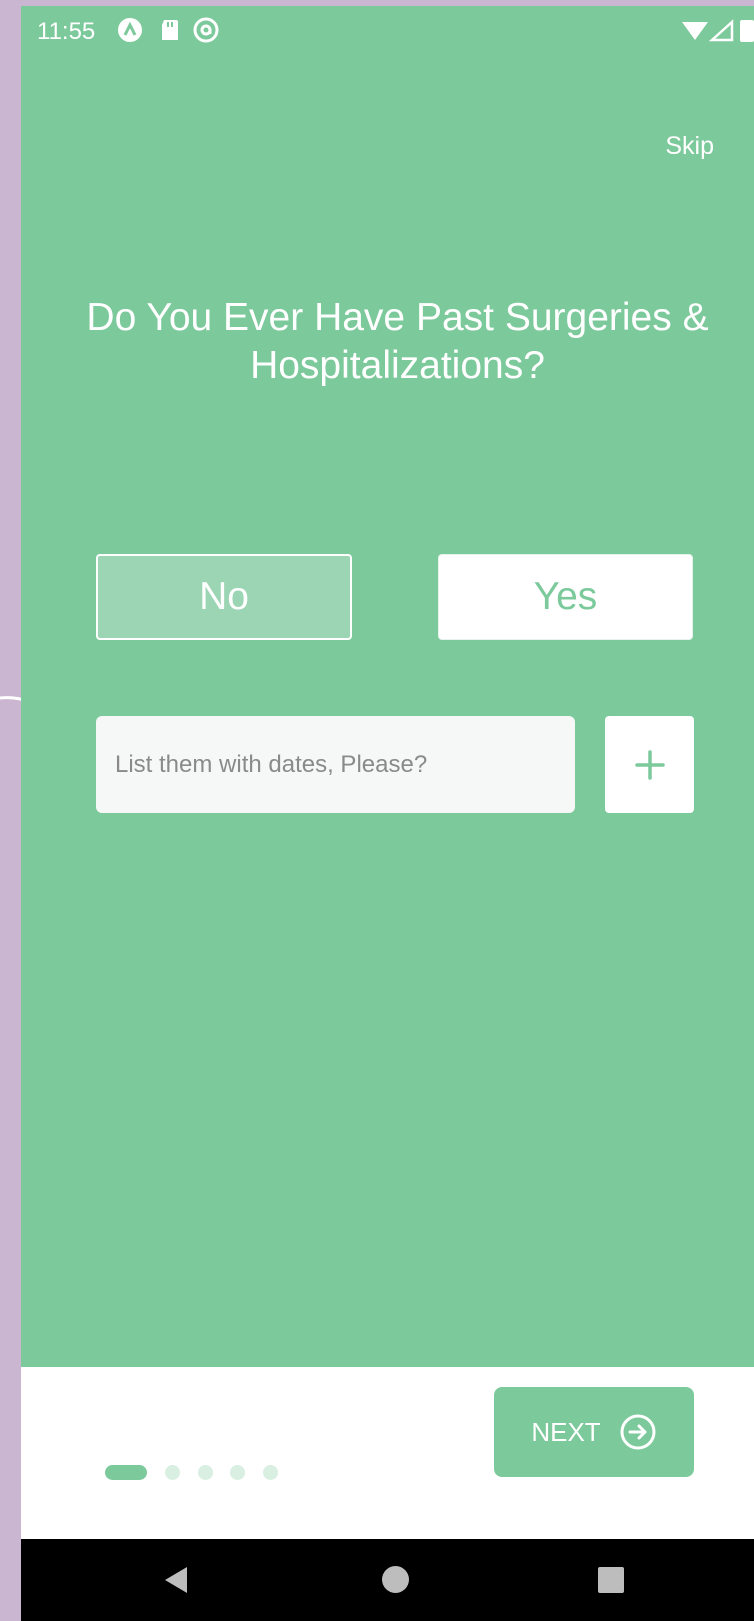  Describe the element at coordinates (395, 1579) in the screenshot. I see `home-icon` at that location.